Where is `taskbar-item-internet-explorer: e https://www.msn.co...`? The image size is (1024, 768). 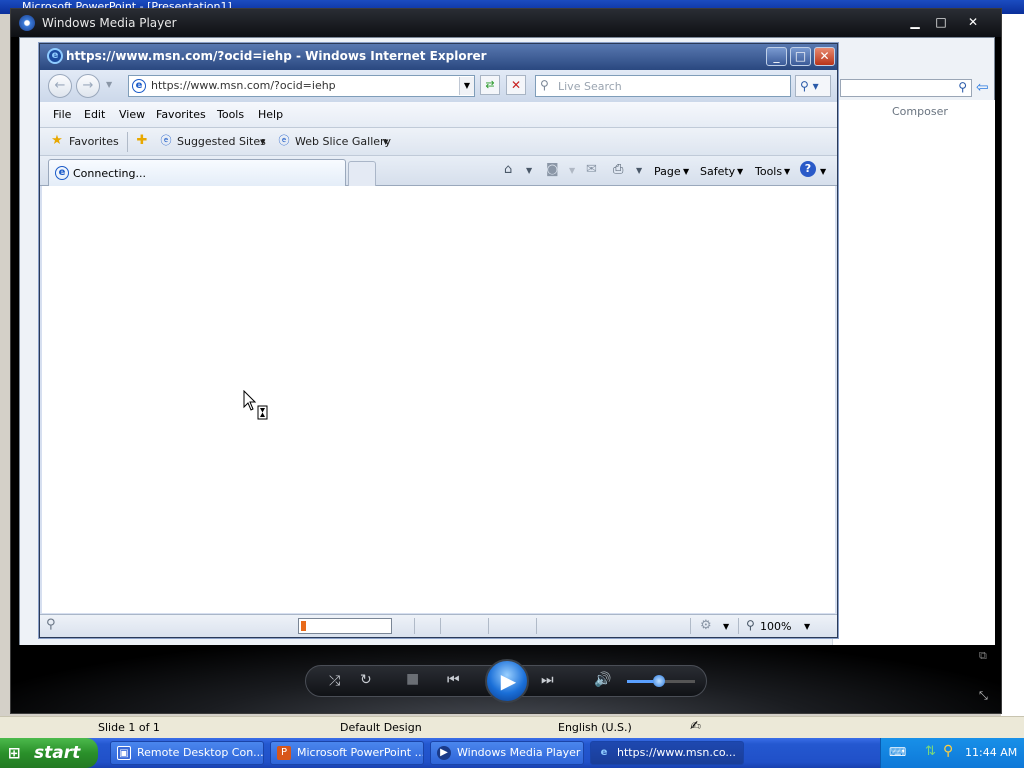 taskbar-item-internet-explorer: e https://www.msn.co... is located at coordinates (667, 753).